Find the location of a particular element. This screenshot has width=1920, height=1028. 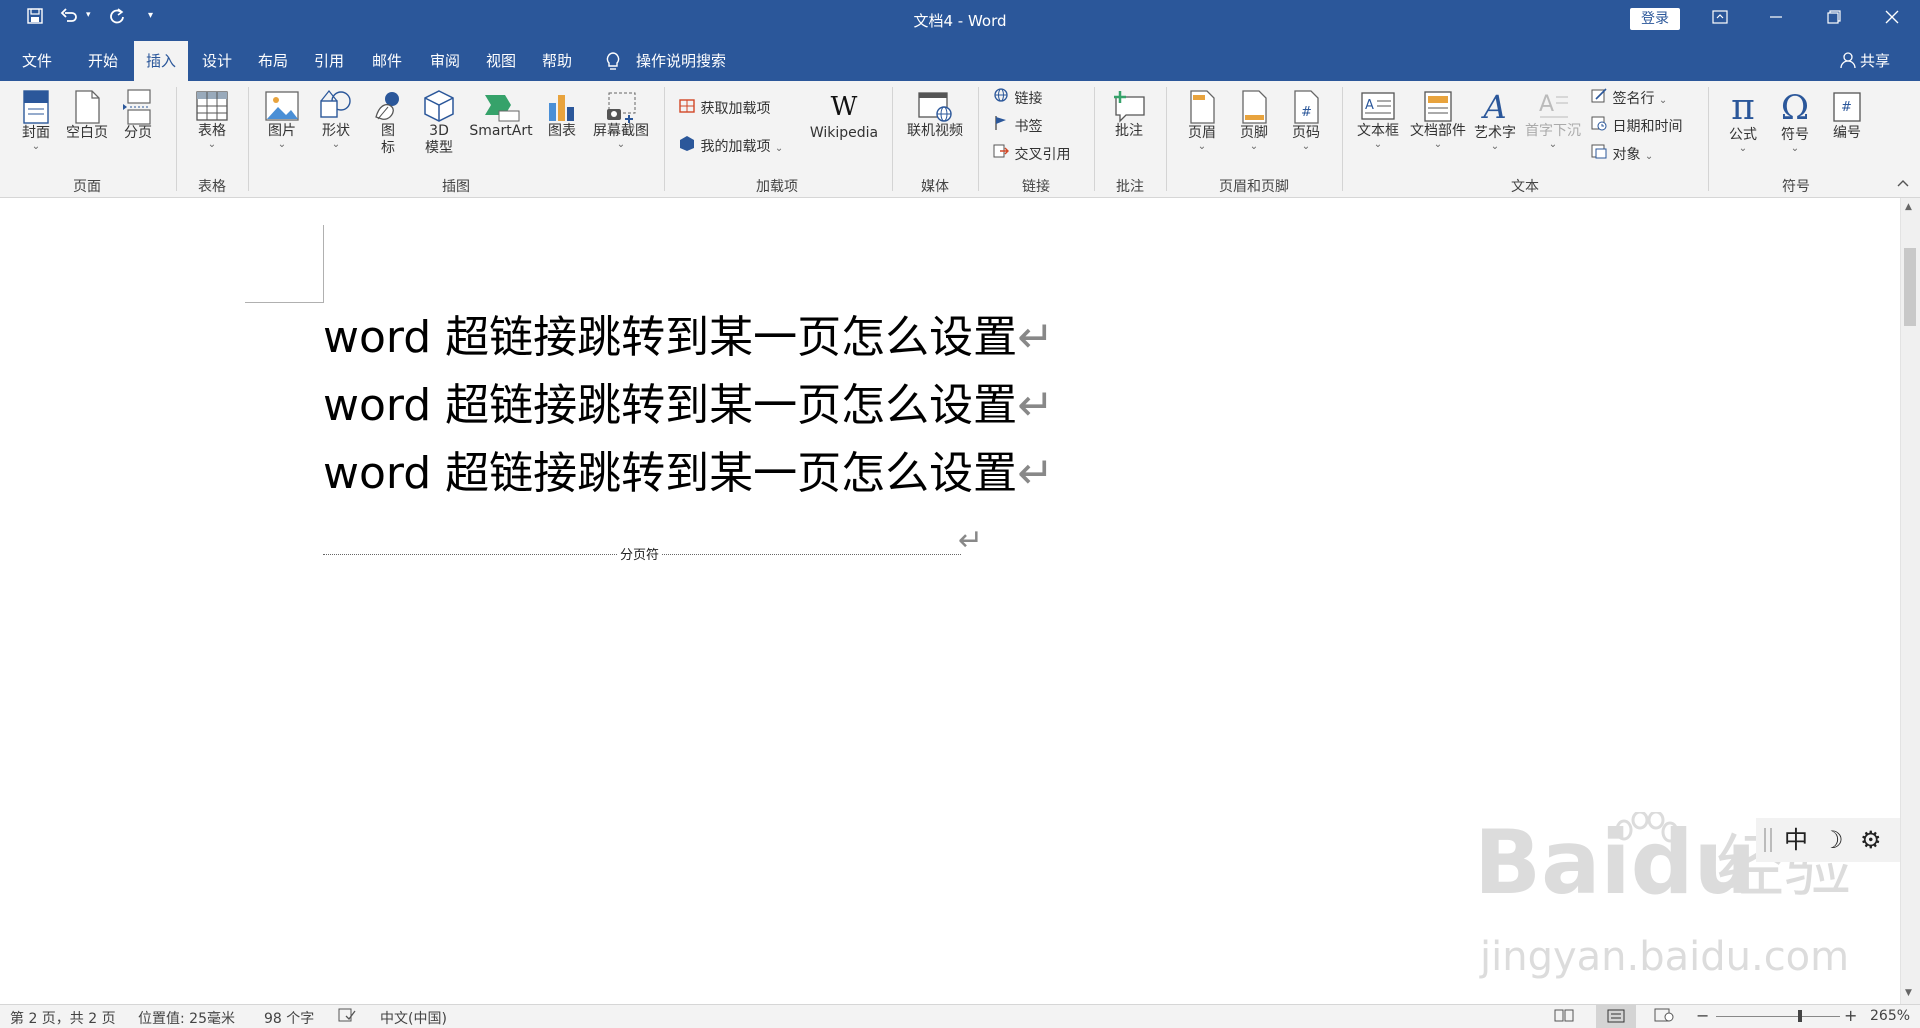

online-video-button: 联机视频 is located at coordinates (935, 114).